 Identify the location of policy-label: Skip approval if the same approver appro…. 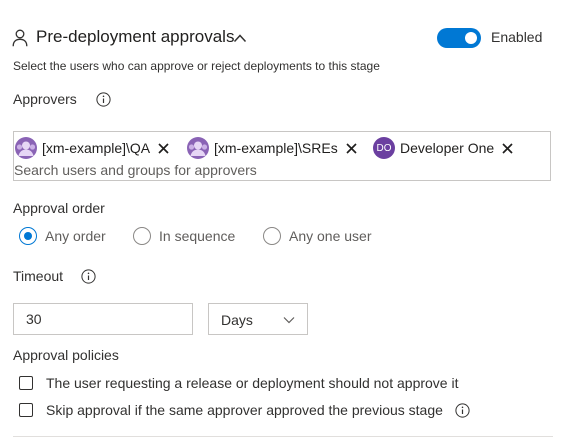
(244, 410).